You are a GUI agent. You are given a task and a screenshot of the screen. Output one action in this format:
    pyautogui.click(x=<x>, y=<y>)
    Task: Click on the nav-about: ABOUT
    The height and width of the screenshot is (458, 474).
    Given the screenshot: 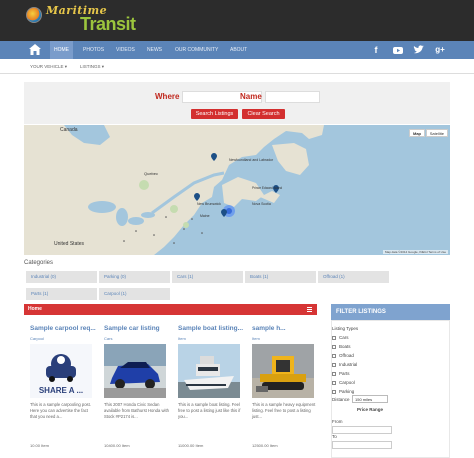 What is the action you would take?
    pyautogui.click(x=238, y=50)
    